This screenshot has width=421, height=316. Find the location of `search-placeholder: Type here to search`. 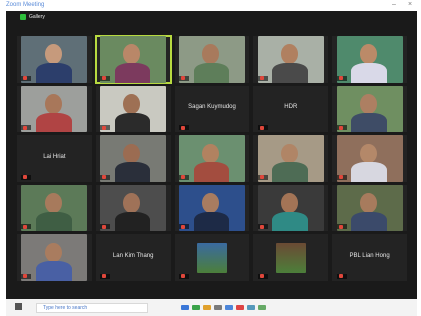

search-placeholder: Type here to search is located at coordinates (65, 308).